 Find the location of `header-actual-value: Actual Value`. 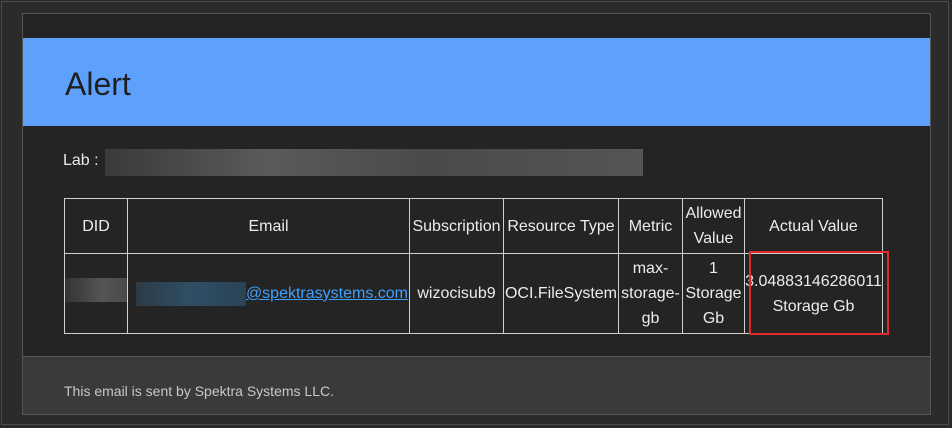

header-actual-value: Actual Value is located at coordinates (813, 226).